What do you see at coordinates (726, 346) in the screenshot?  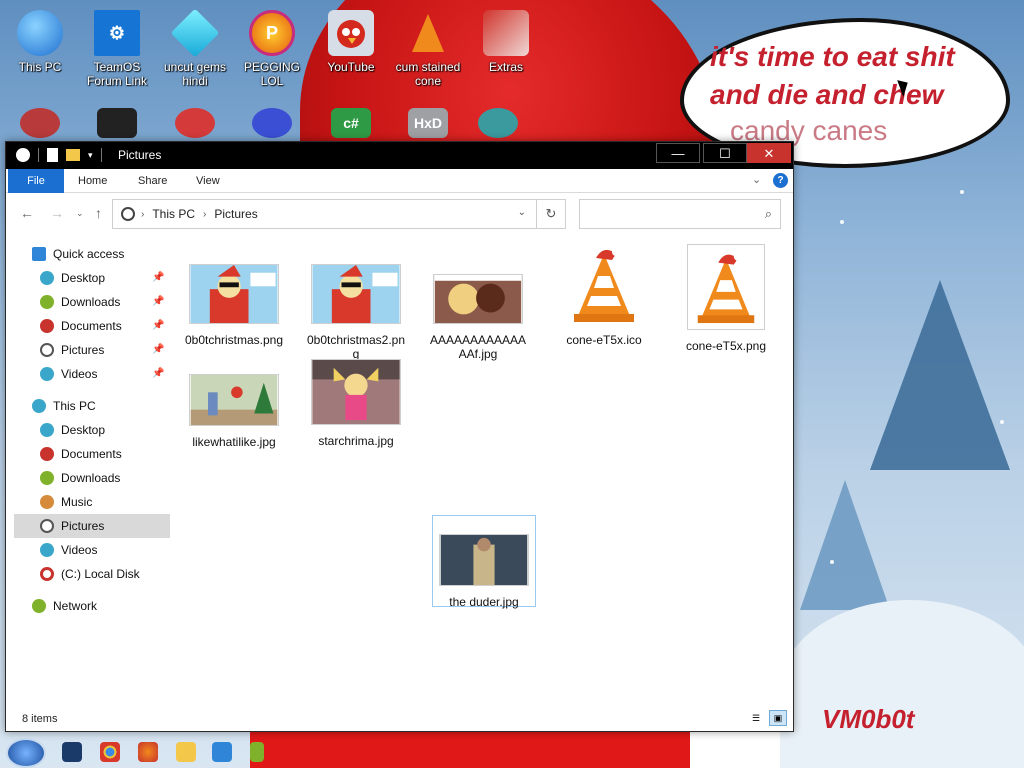 I see `file-name: cone-eT5x.png` at bounding box center [726, 346].